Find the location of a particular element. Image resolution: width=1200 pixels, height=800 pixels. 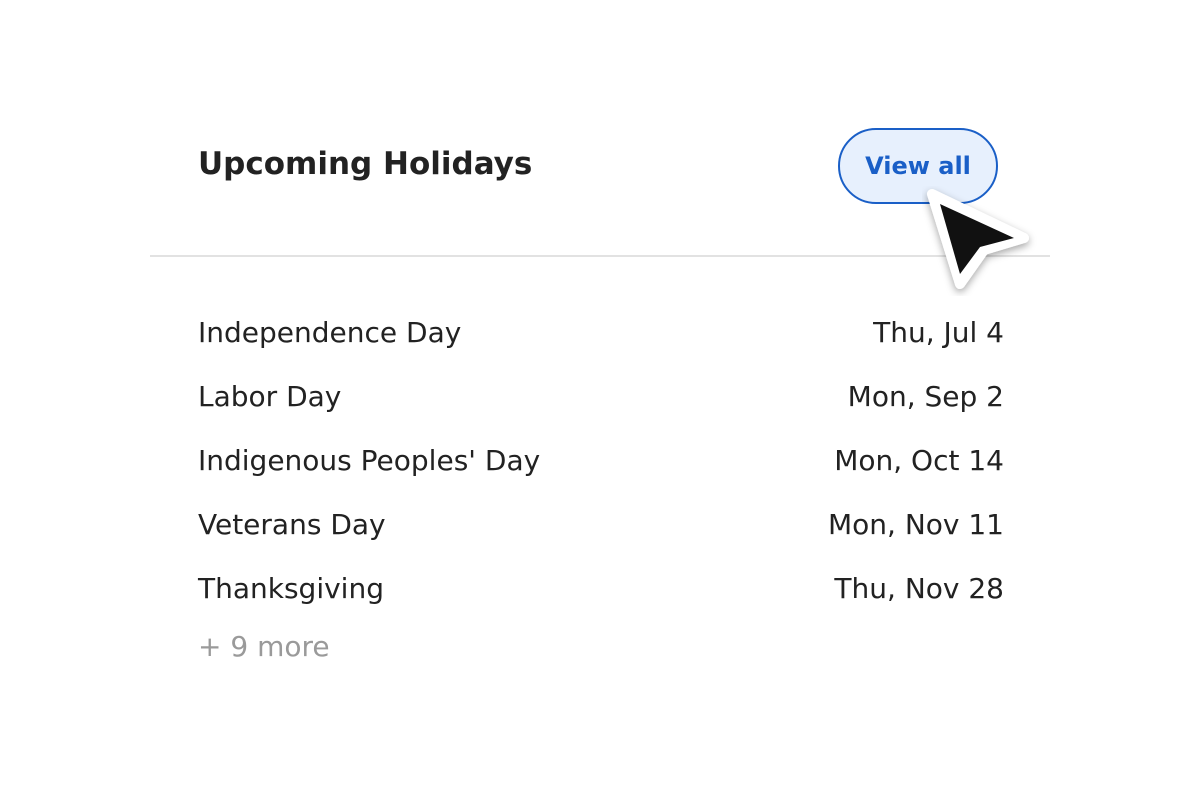

holiday-row: Indigenous Peoples' Day Mon, Oct 14 is located at coordinates (601, 460).